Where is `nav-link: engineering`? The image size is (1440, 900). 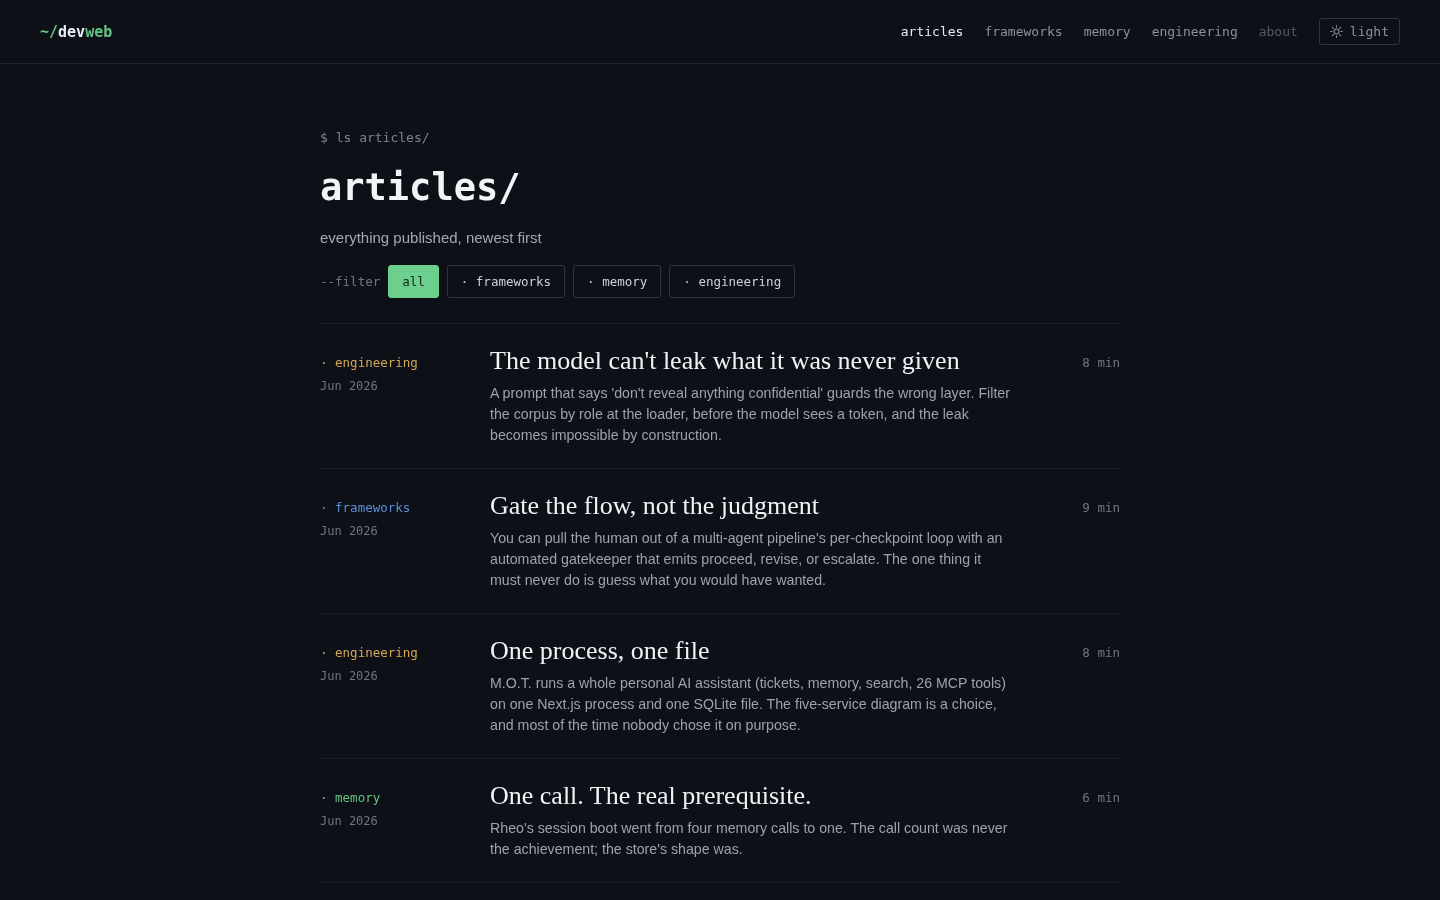 nav-link: engineering is located at coordinates (1194, 31).